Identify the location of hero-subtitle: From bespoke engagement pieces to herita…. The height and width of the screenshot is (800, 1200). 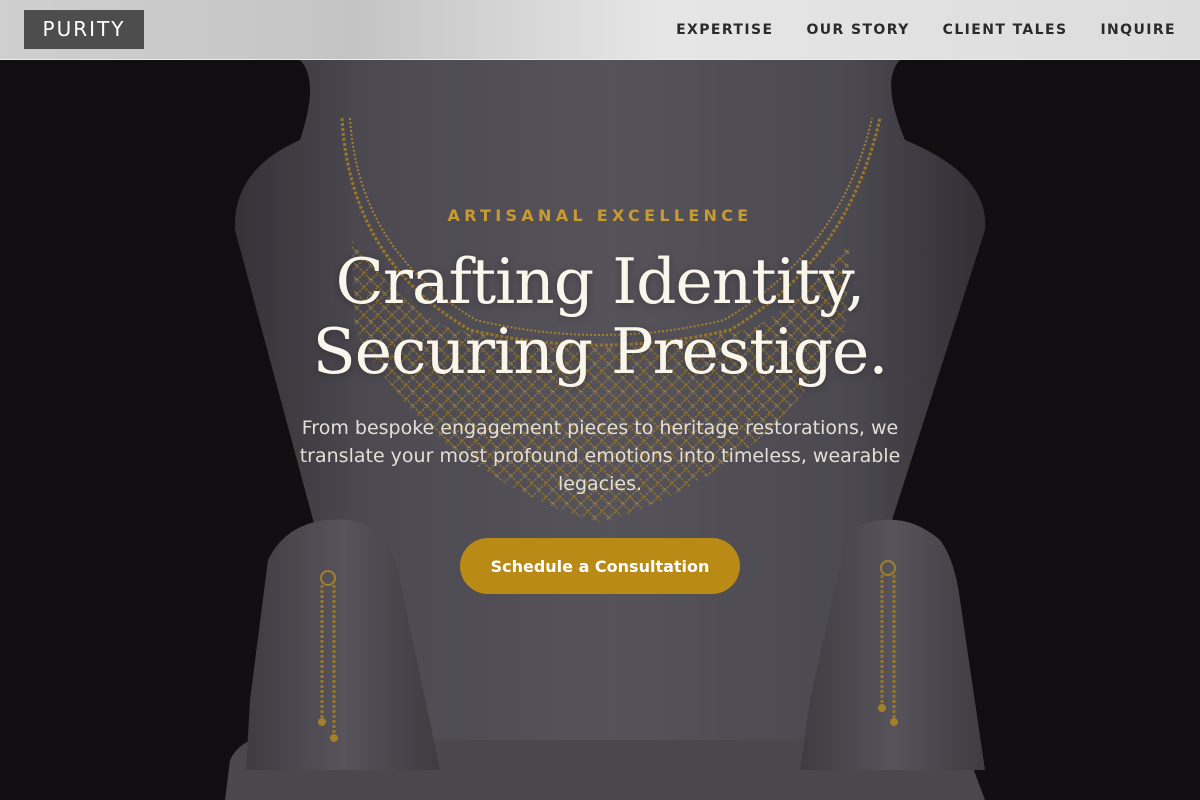
(600, 456).